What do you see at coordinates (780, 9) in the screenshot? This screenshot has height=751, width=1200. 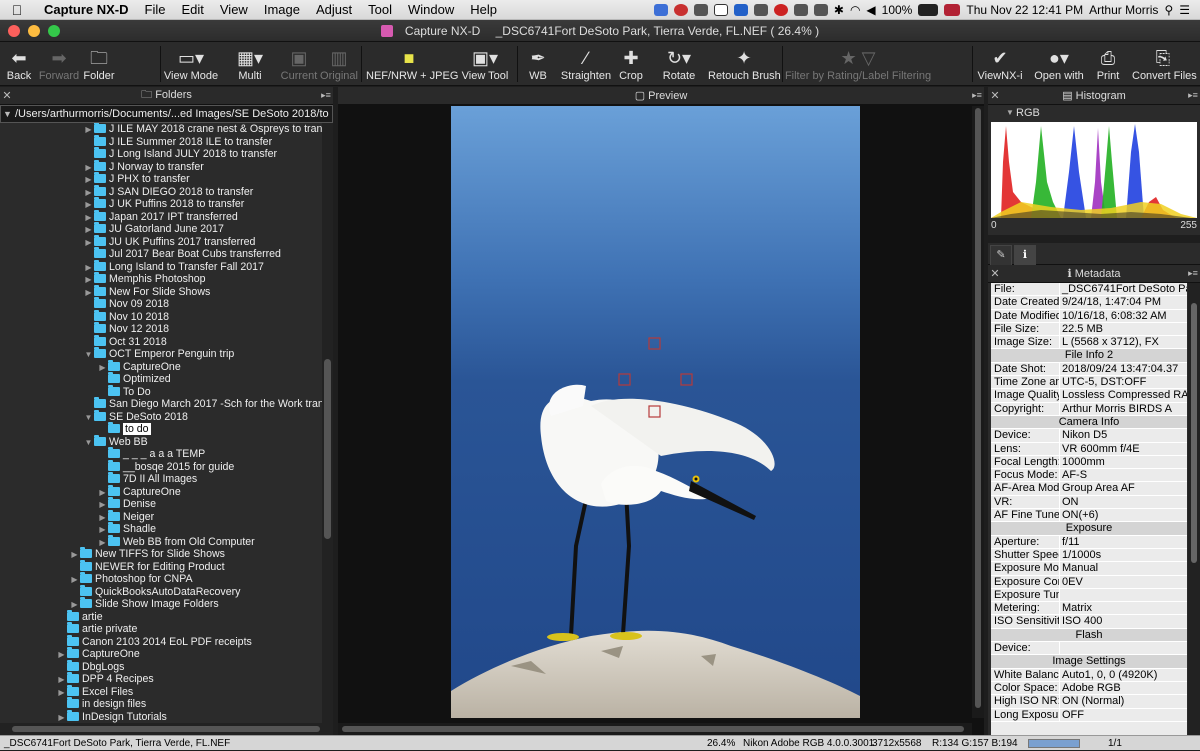 I see `s-app-icon` at bounding box center [780, 9].